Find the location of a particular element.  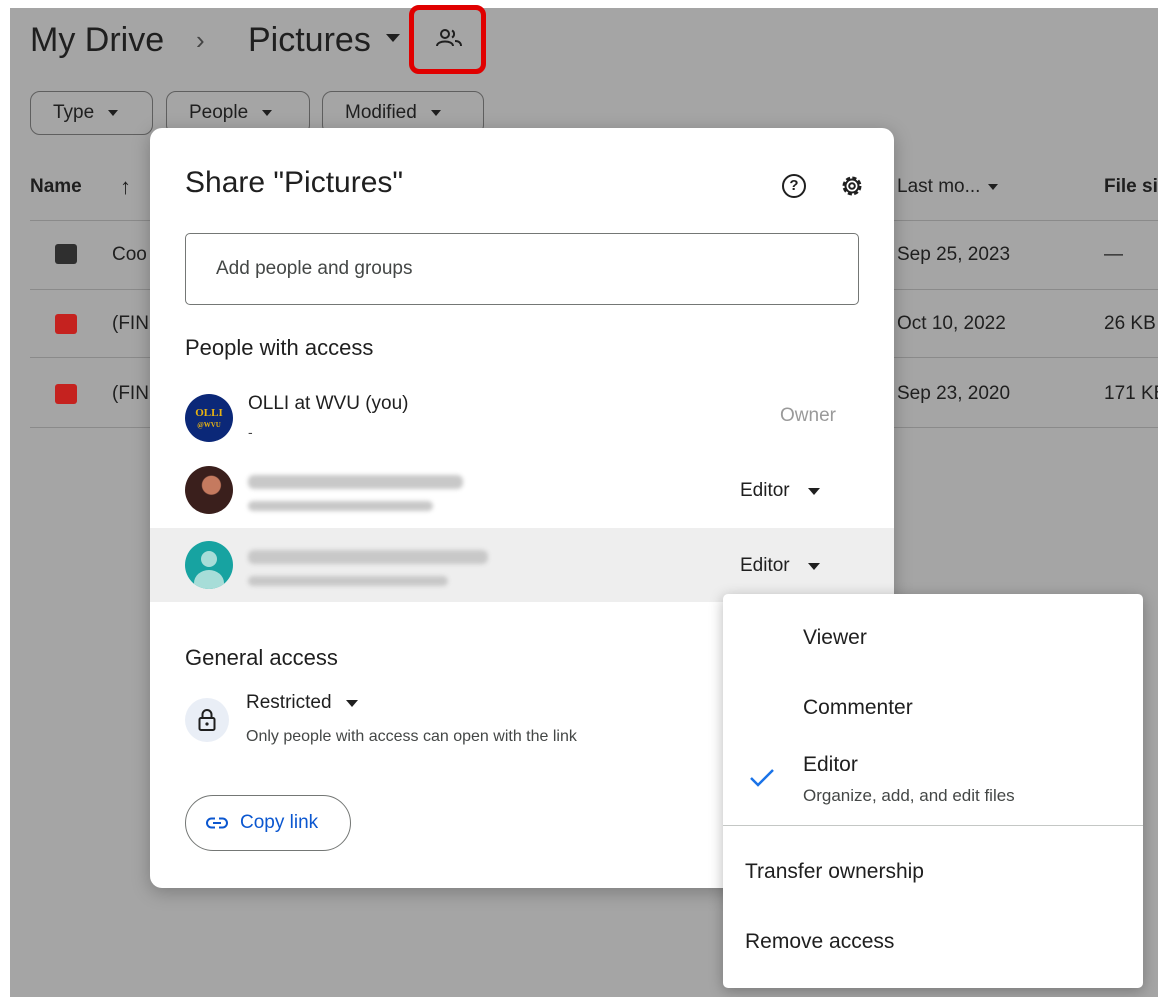

owner-role-label: Owner is located at coordinates (808, 415).